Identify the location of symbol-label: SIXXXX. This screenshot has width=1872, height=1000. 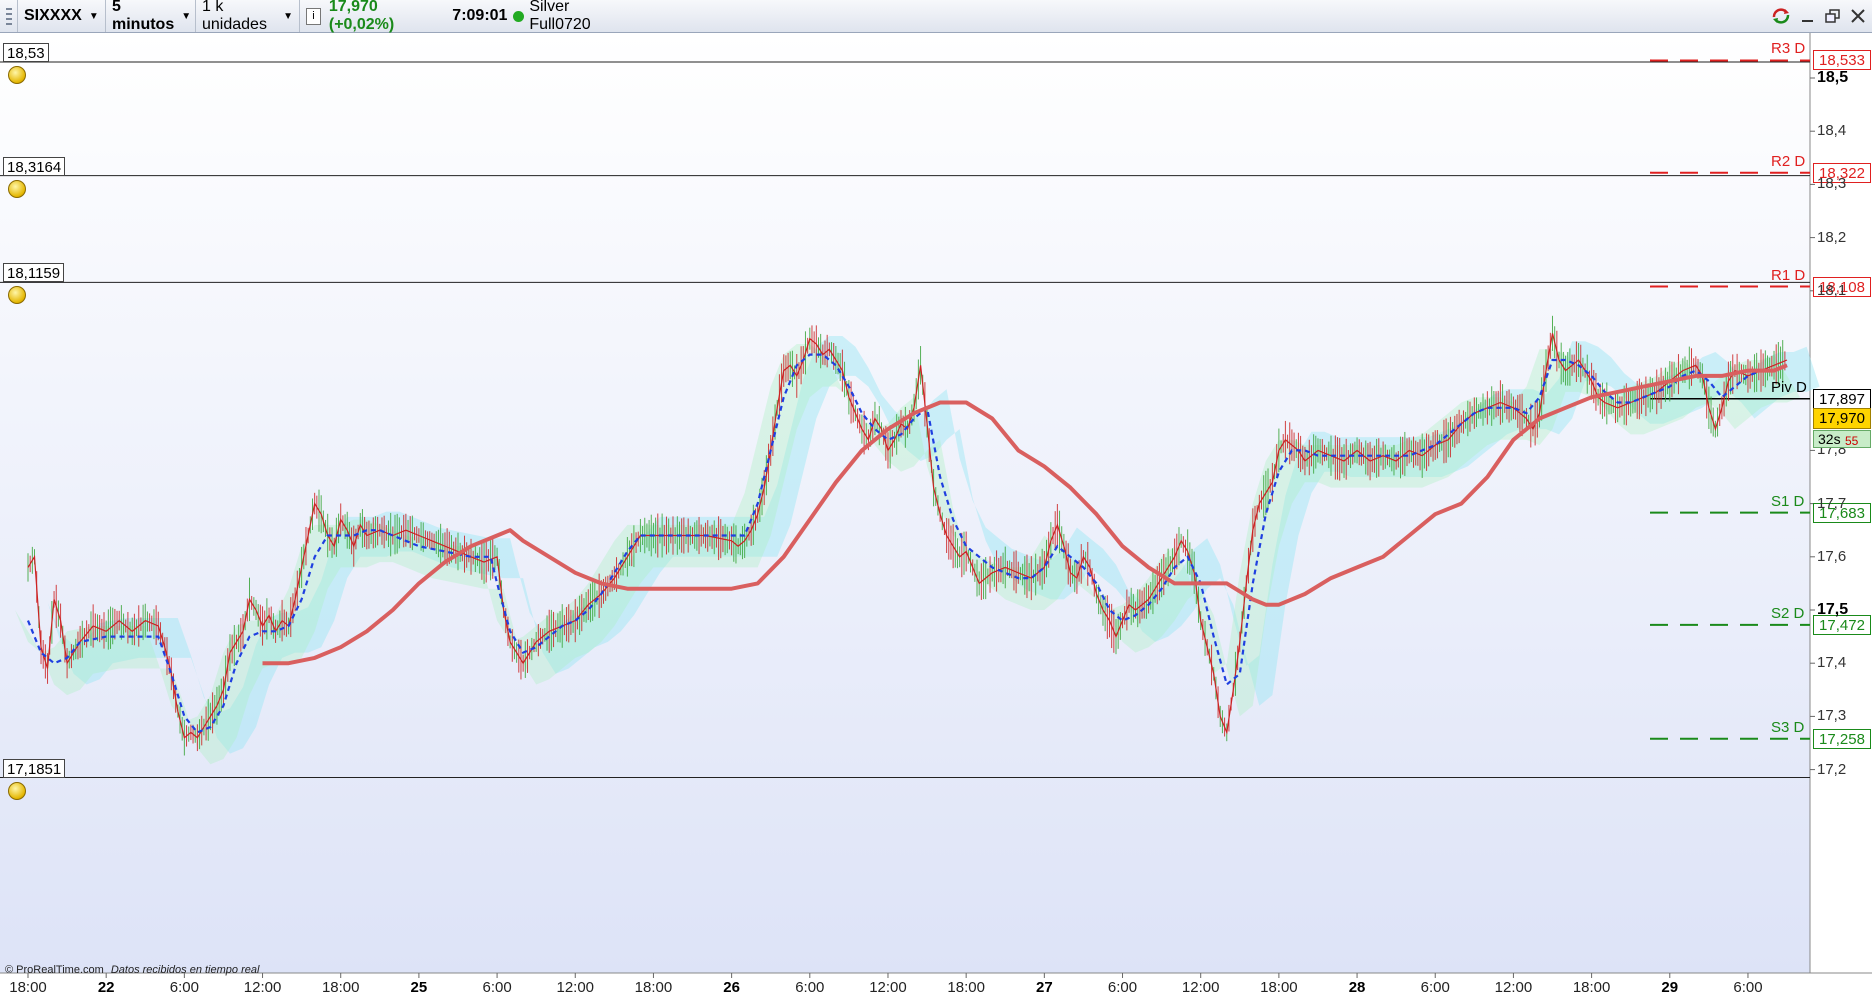
(53, 15).